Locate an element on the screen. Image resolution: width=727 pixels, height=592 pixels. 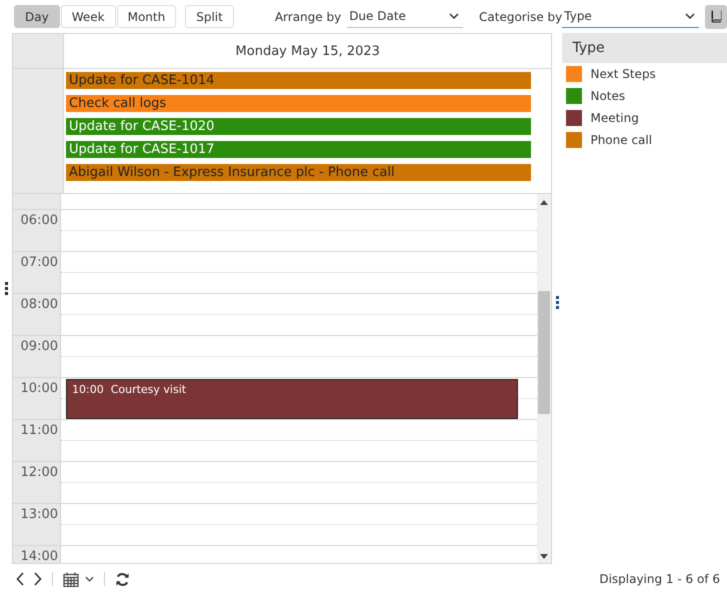
time-label: 10:00 is located at coordinates (39, 388).